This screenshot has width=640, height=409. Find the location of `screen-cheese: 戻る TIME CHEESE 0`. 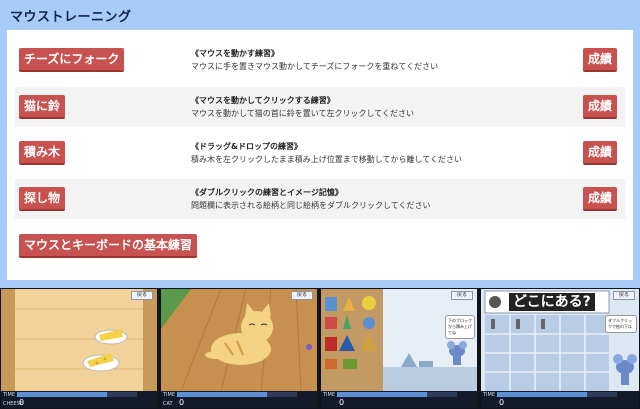

screen-cheese: 戻る TIME CHEESE 0 is located at coordinates (79, 348).